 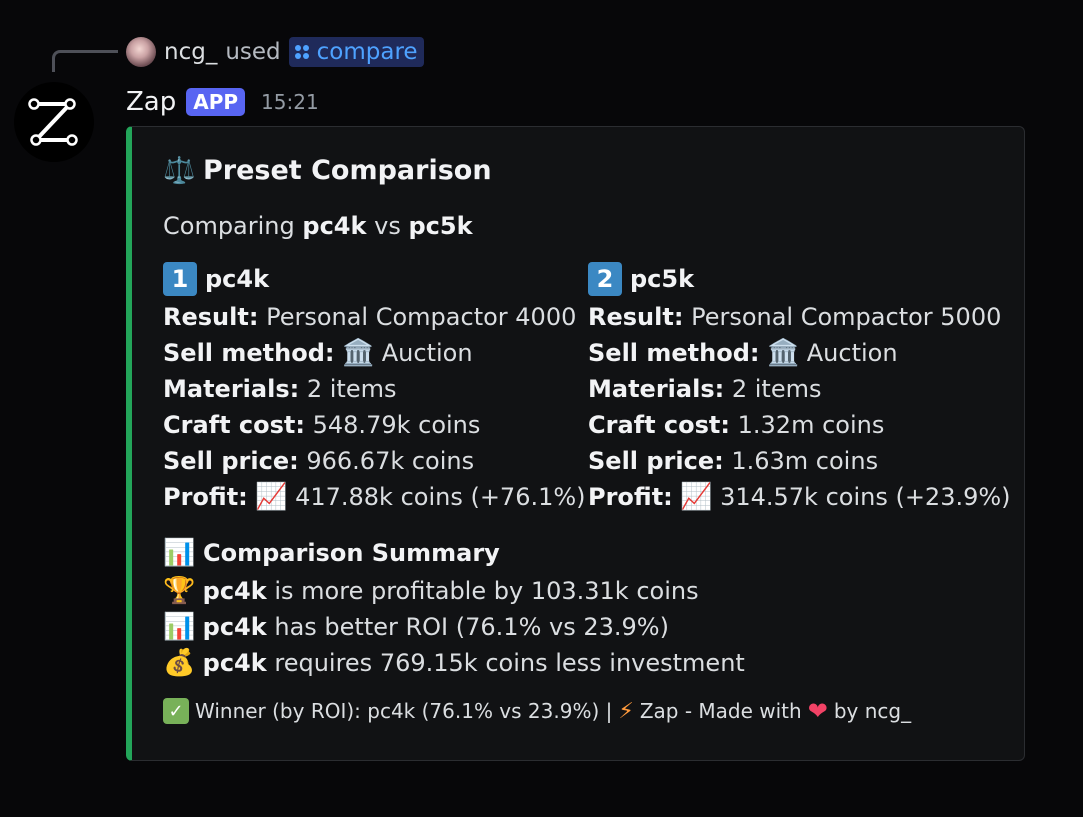 I want to click on reply-used-label: used, so click(x=253, y=52).